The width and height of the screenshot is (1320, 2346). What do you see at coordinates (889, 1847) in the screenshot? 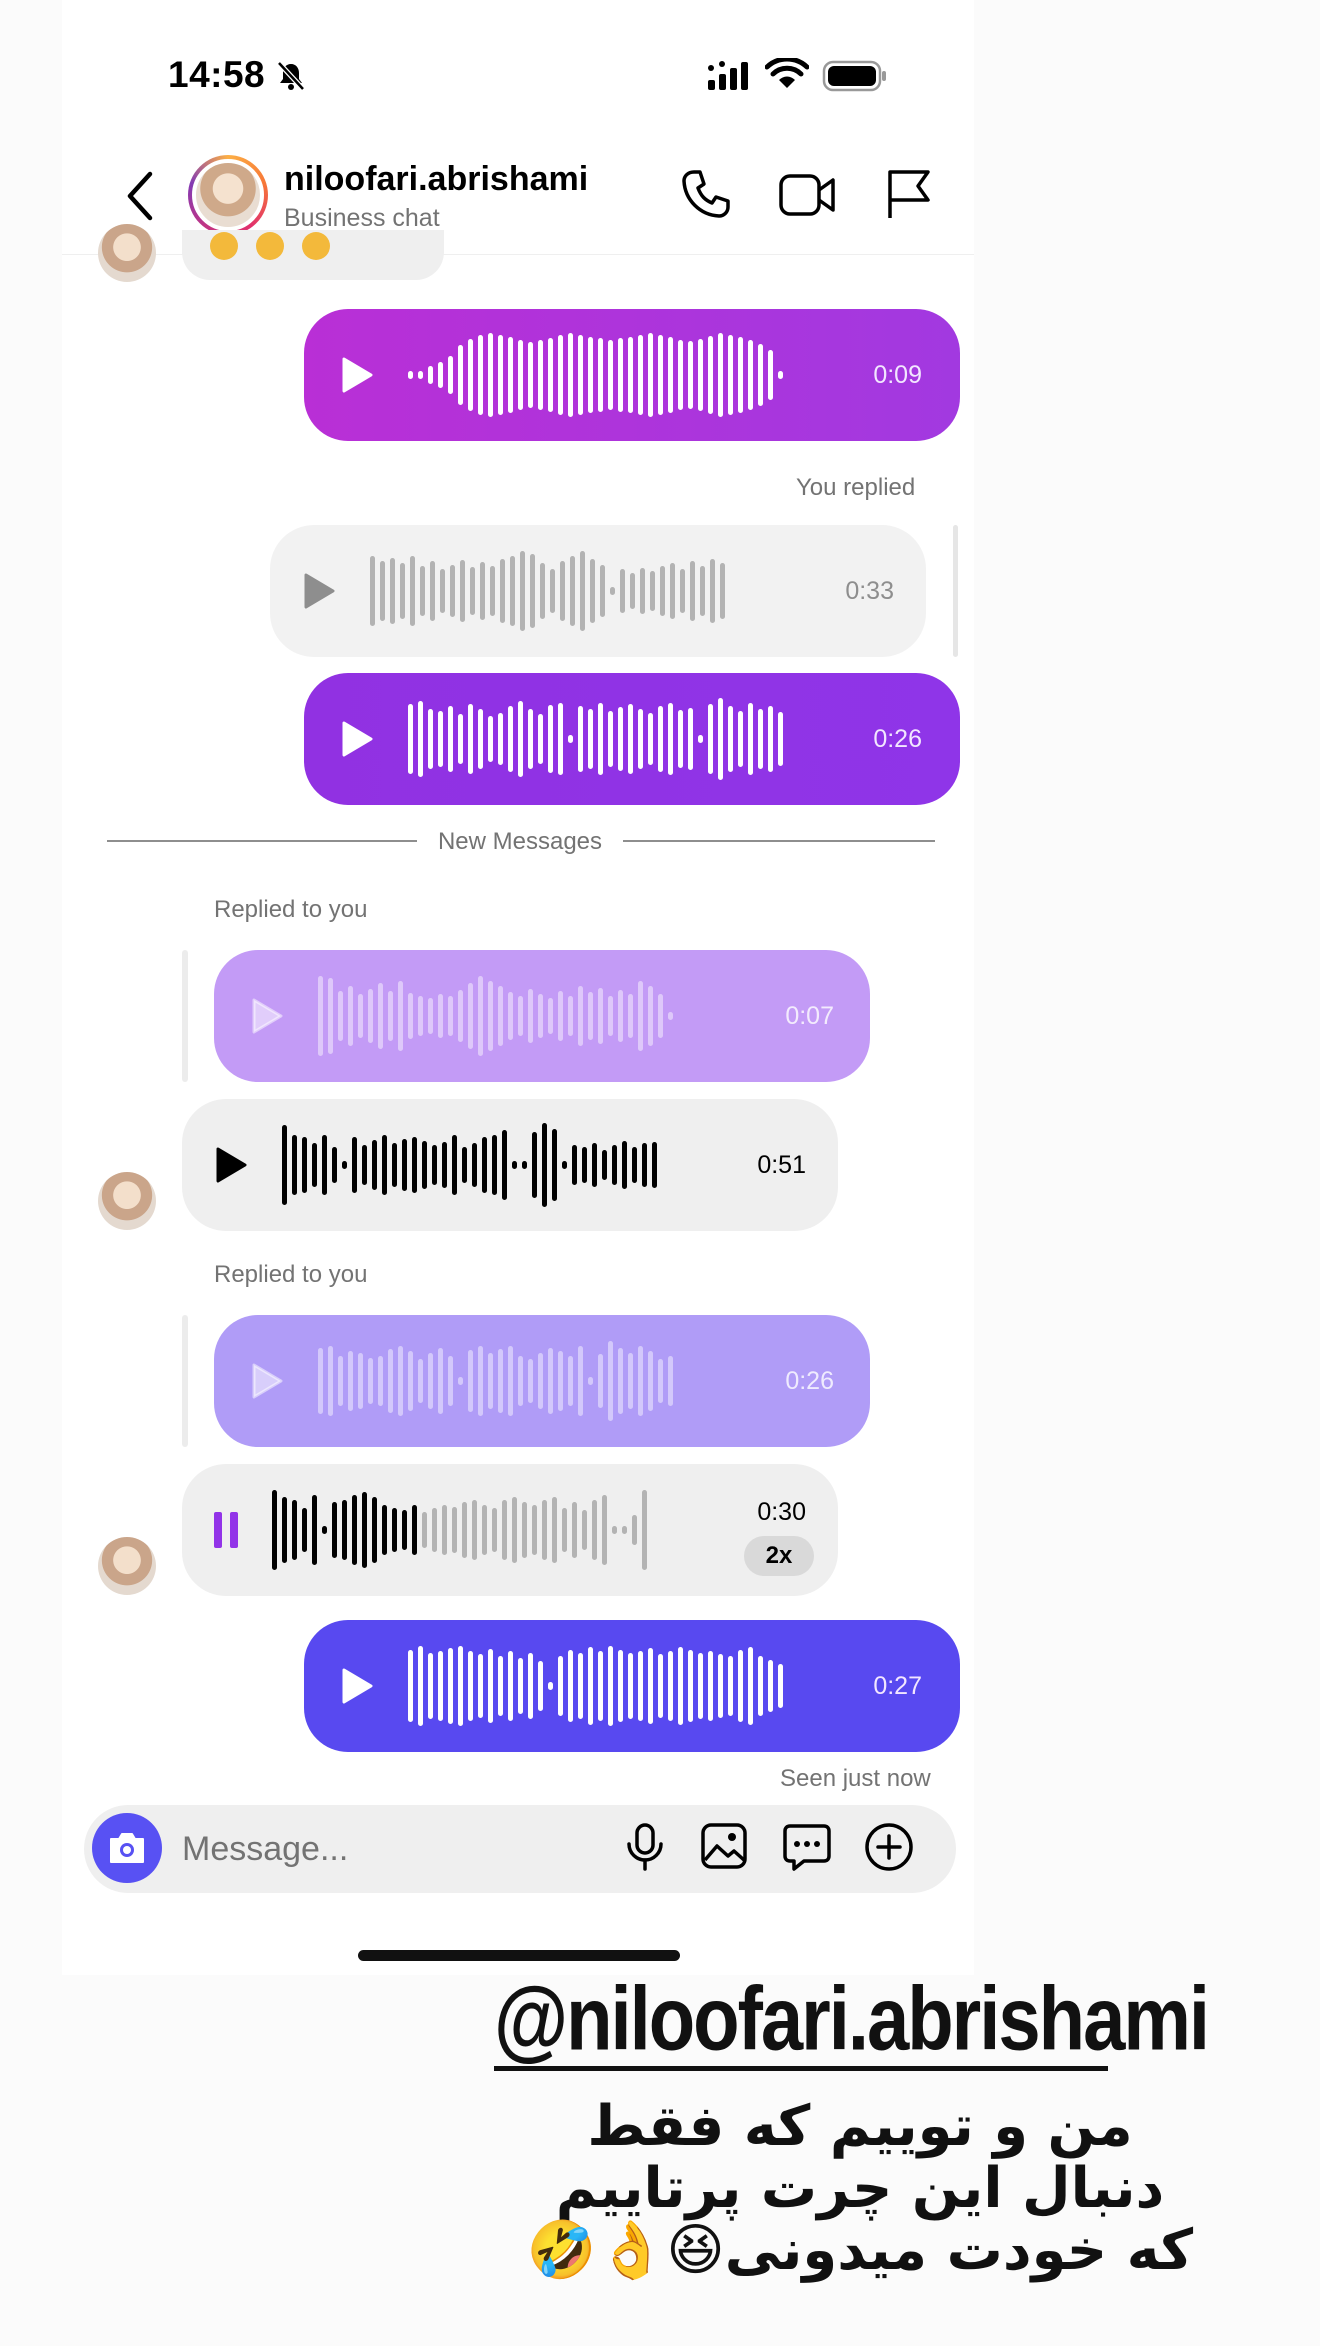
I see `plus-icon` at bounding box center [889, 1847].